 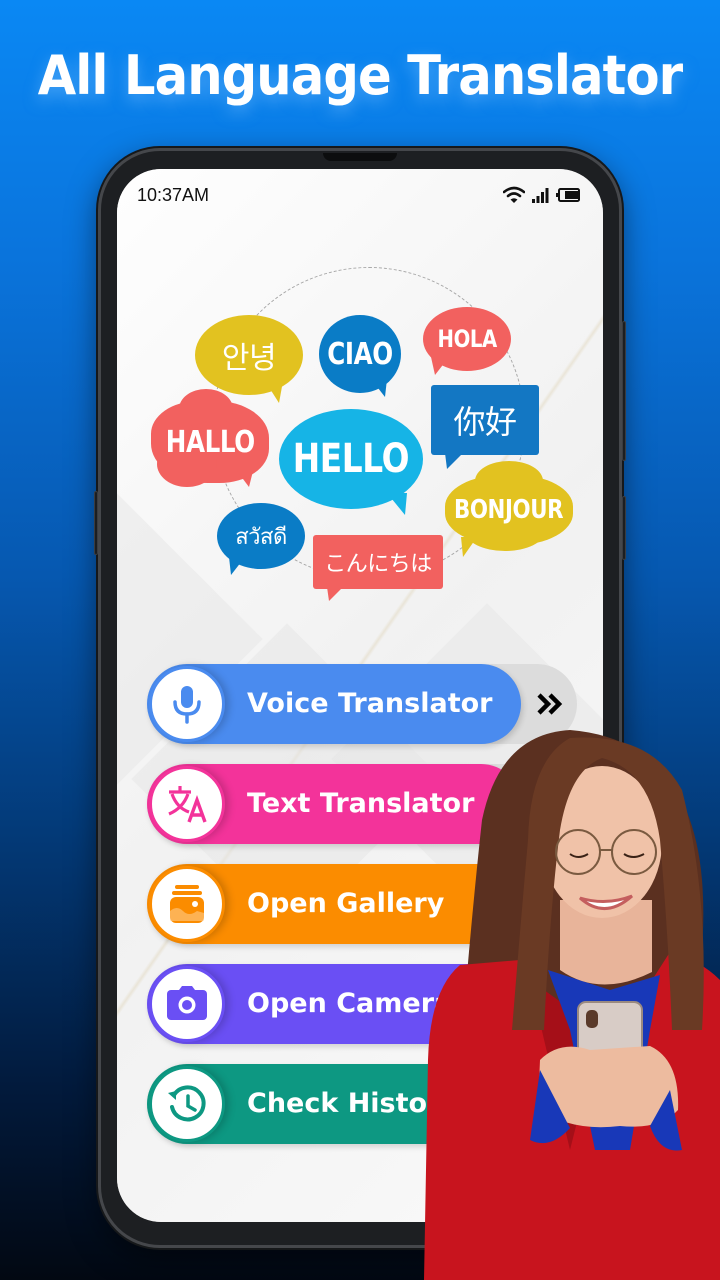 I want to click on greeting-text: 你好, so click(x=485, y=422).